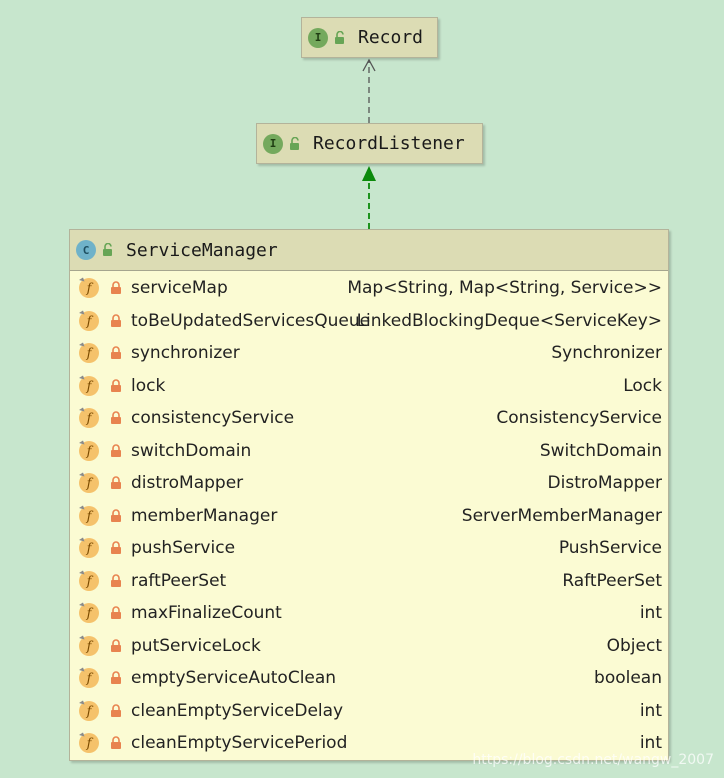 The height and width of the screenshot is (778, 724). I want to click on field-row: f synchronizer Synchronizer, so click(369, 353).